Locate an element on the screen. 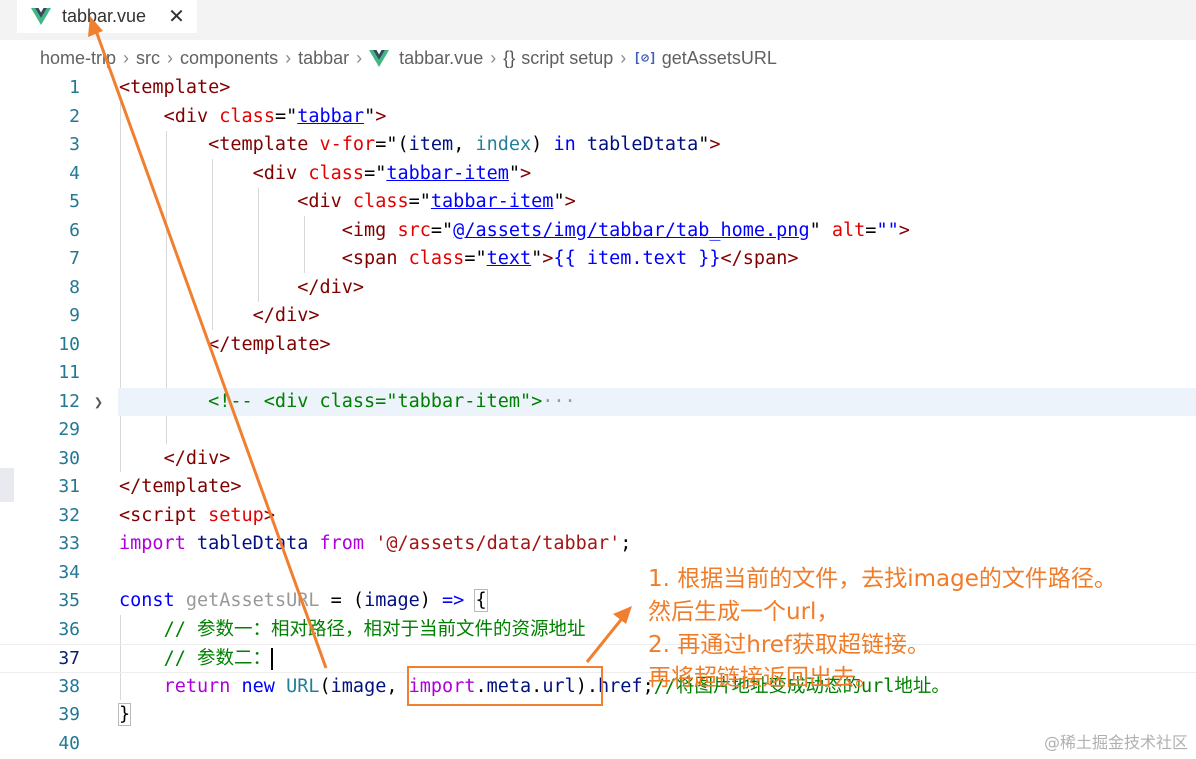 The height and width of the screenshot is (759, 1196). line-number: 29 is located at coordinates (69, 429).